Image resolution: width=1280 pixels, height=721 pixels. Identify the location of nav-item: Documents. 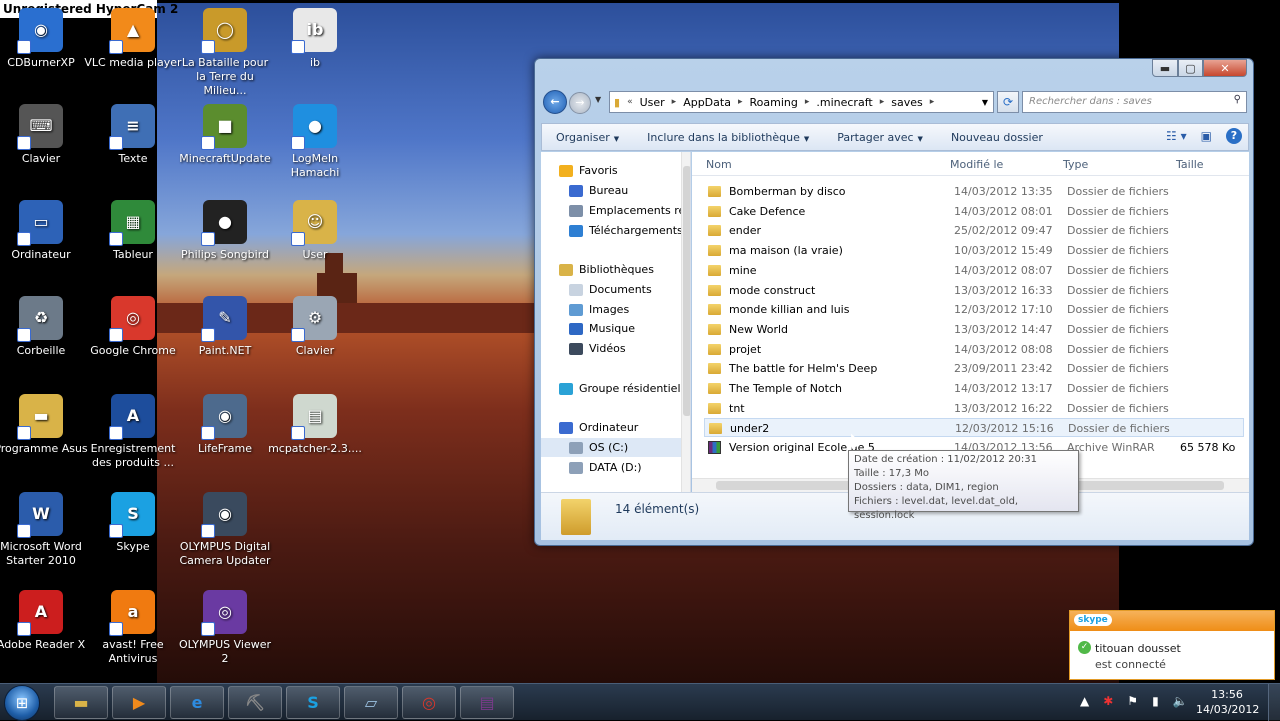
(615, 289).